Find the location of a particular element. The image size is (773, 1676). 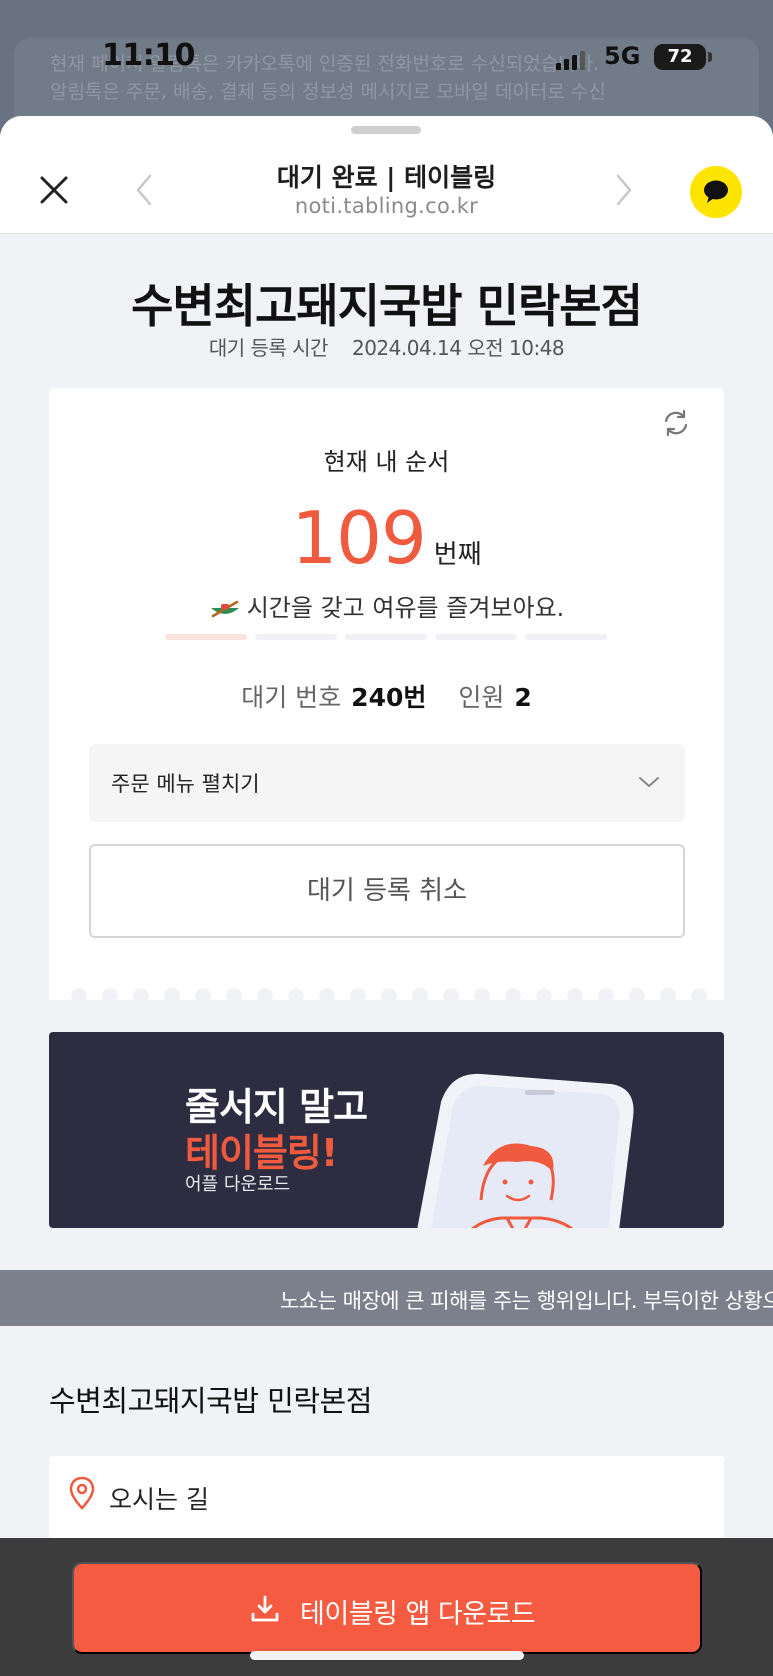

party-size-label: 인원 is located at coordinates (481, 697).